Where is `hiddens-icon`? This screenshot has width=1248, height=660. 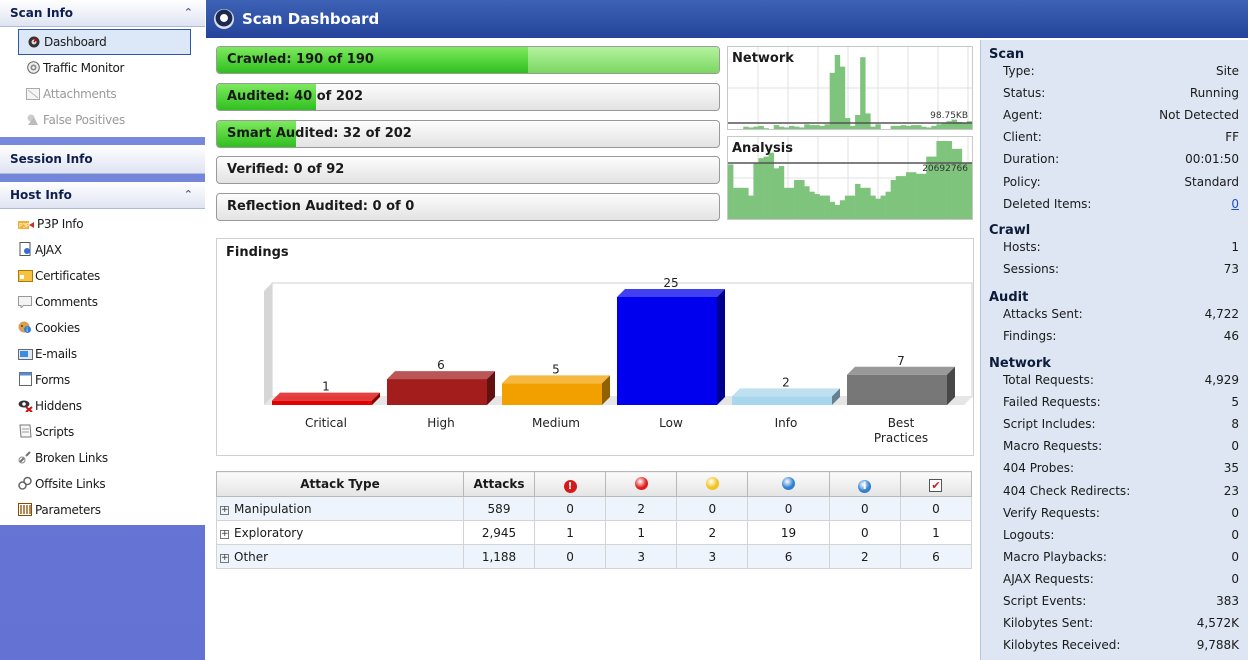 hiddens-icon is located at coordinates (25, 406).